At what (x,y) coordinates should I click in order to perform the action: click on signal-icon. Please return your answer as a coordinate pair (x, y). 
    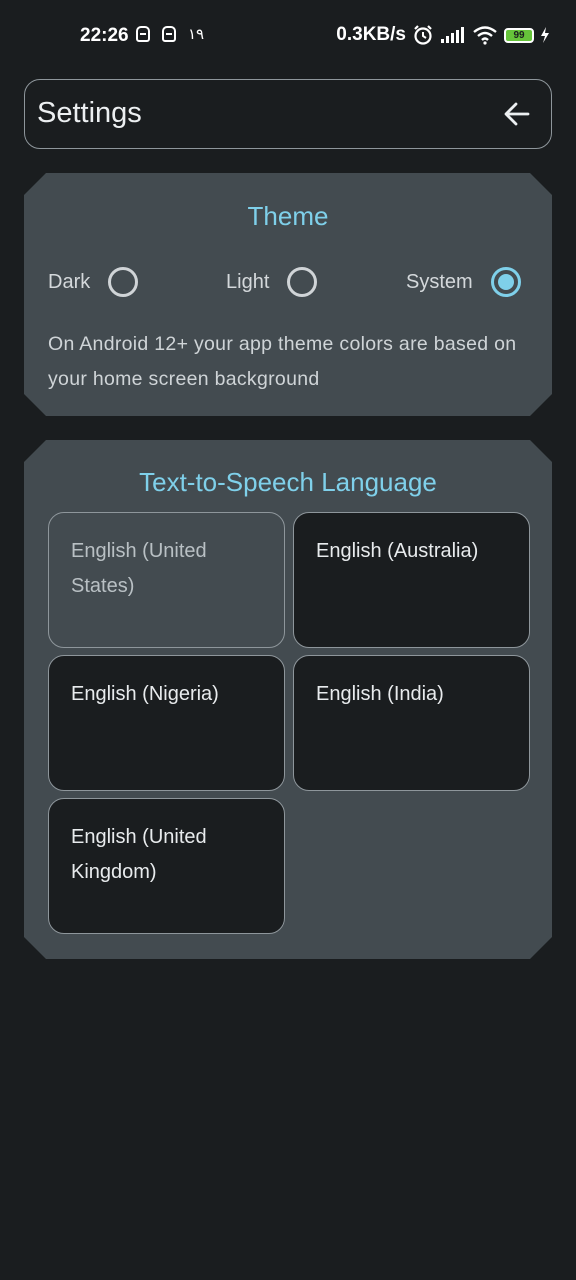
    Looking at the image, I should click on (452, 35).